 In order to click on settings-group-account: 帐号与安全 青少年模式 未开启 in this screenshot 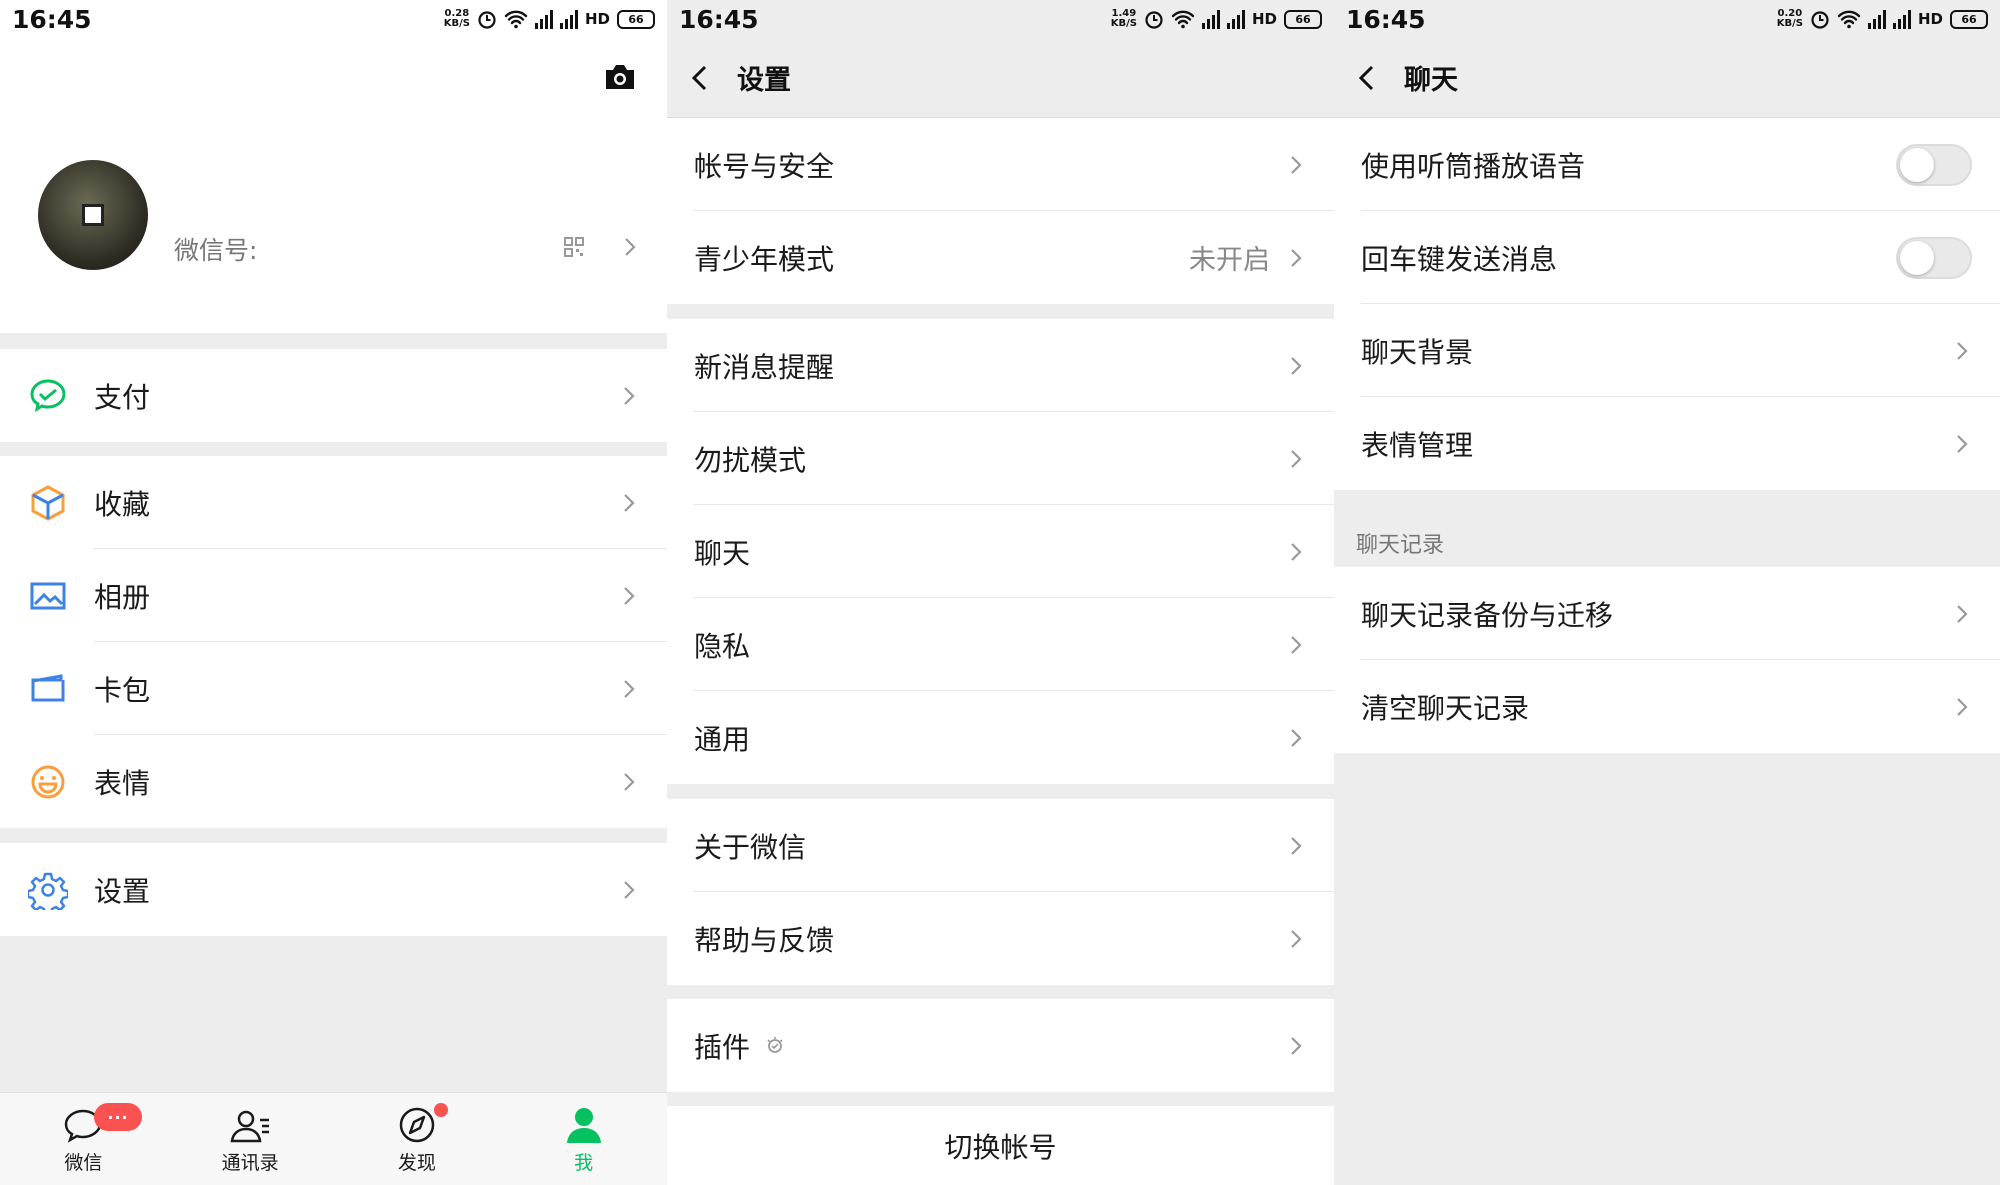, I will do `click(1000, 211)`.